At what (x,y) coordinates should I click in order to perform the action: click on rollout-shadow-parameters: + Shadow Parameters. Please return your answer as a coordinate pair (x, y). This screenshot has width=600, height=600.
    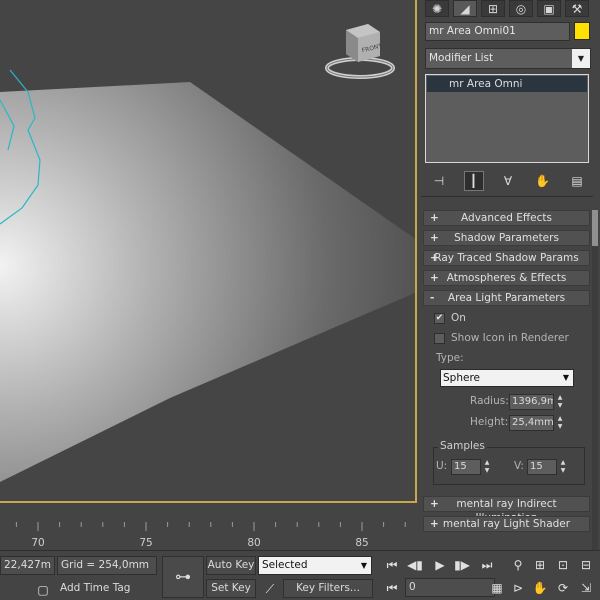
    Looking at the image, I should click on (506, 238).